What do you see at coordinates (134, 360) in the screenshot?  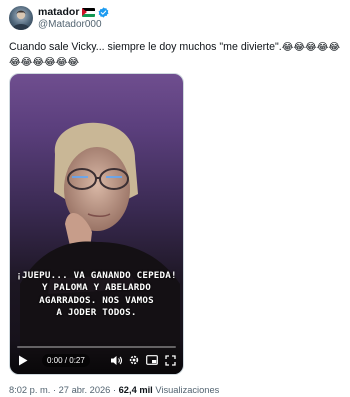 I see `gear-icon` at bounding box center [134, 360].